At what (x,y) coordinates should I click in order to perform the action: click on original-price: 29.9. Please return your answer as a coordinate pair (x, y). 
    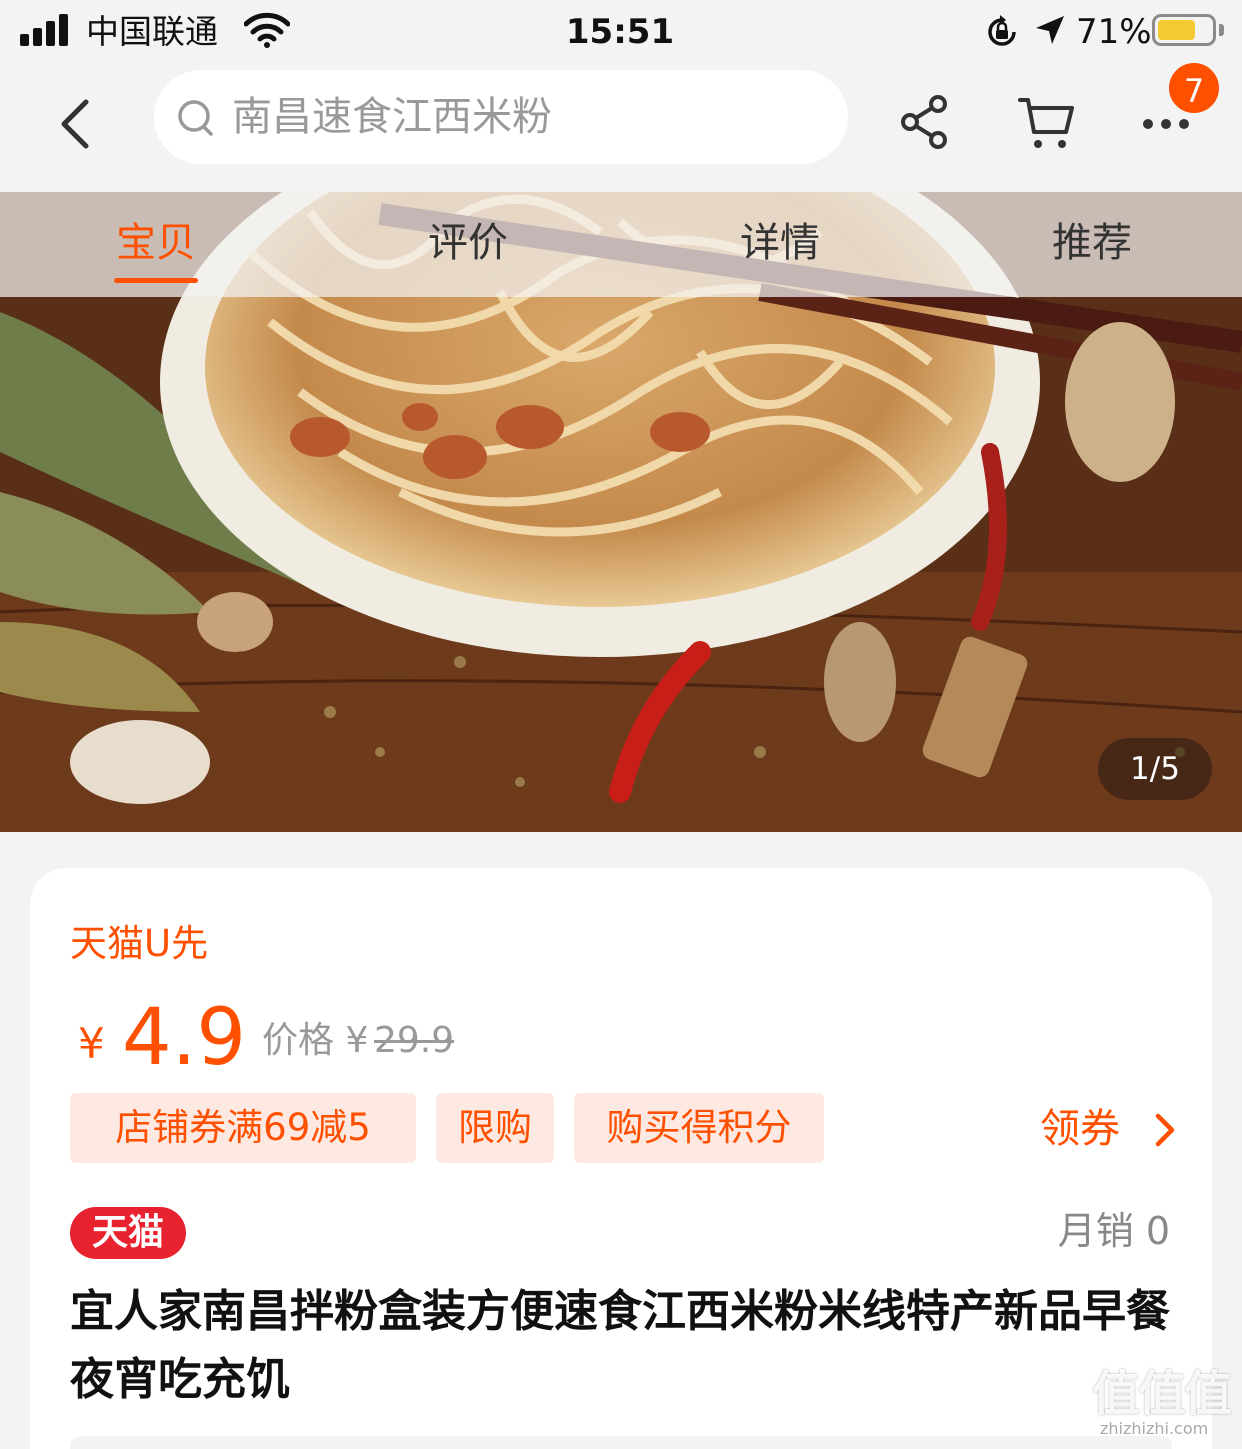
    Looking at the image, I should click on (414, 1041).